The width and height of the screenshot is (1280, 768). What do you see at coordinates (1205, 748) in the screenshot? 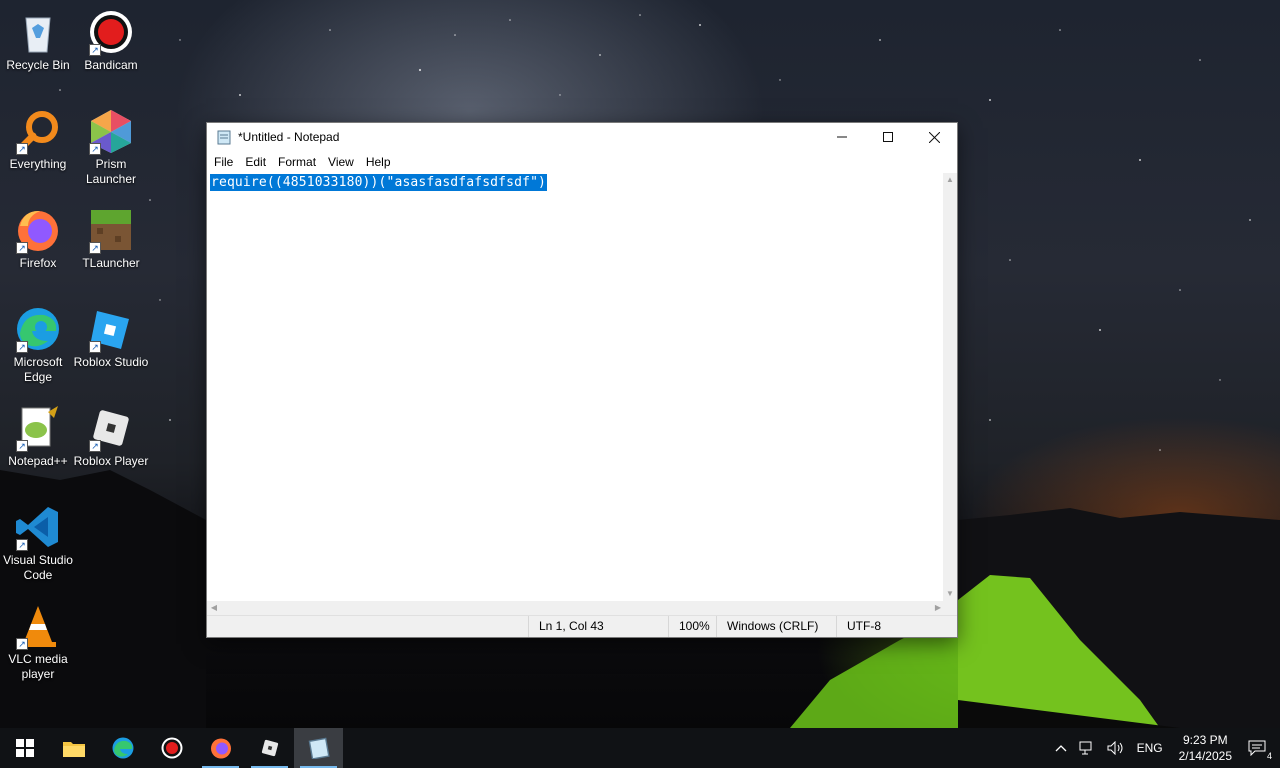
I see `clock: 9:23 PM 2/14/2025` at bounding box center [1205, 748].